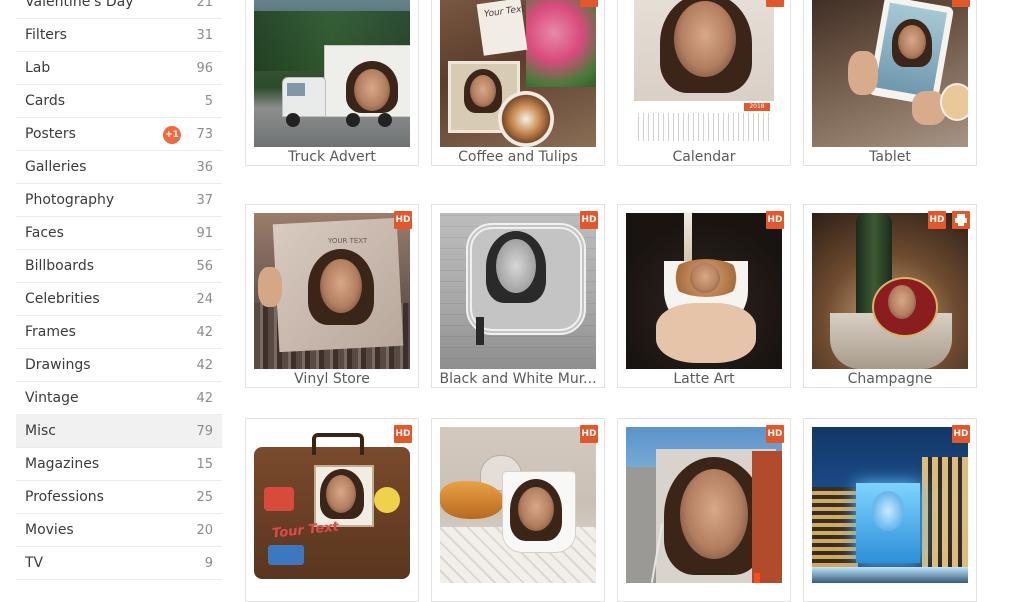 This screenshot has height=602, width=1032. I want to click on category-label: Galleries, so click(56, 167).